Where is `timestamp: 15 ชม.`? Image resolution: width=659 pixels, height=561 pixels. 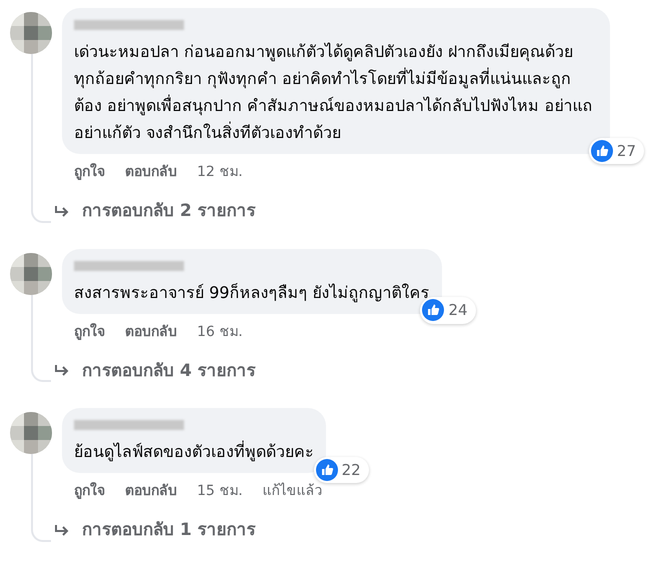
timestamp: 15 ชม. is located at coordinates (220, 491).